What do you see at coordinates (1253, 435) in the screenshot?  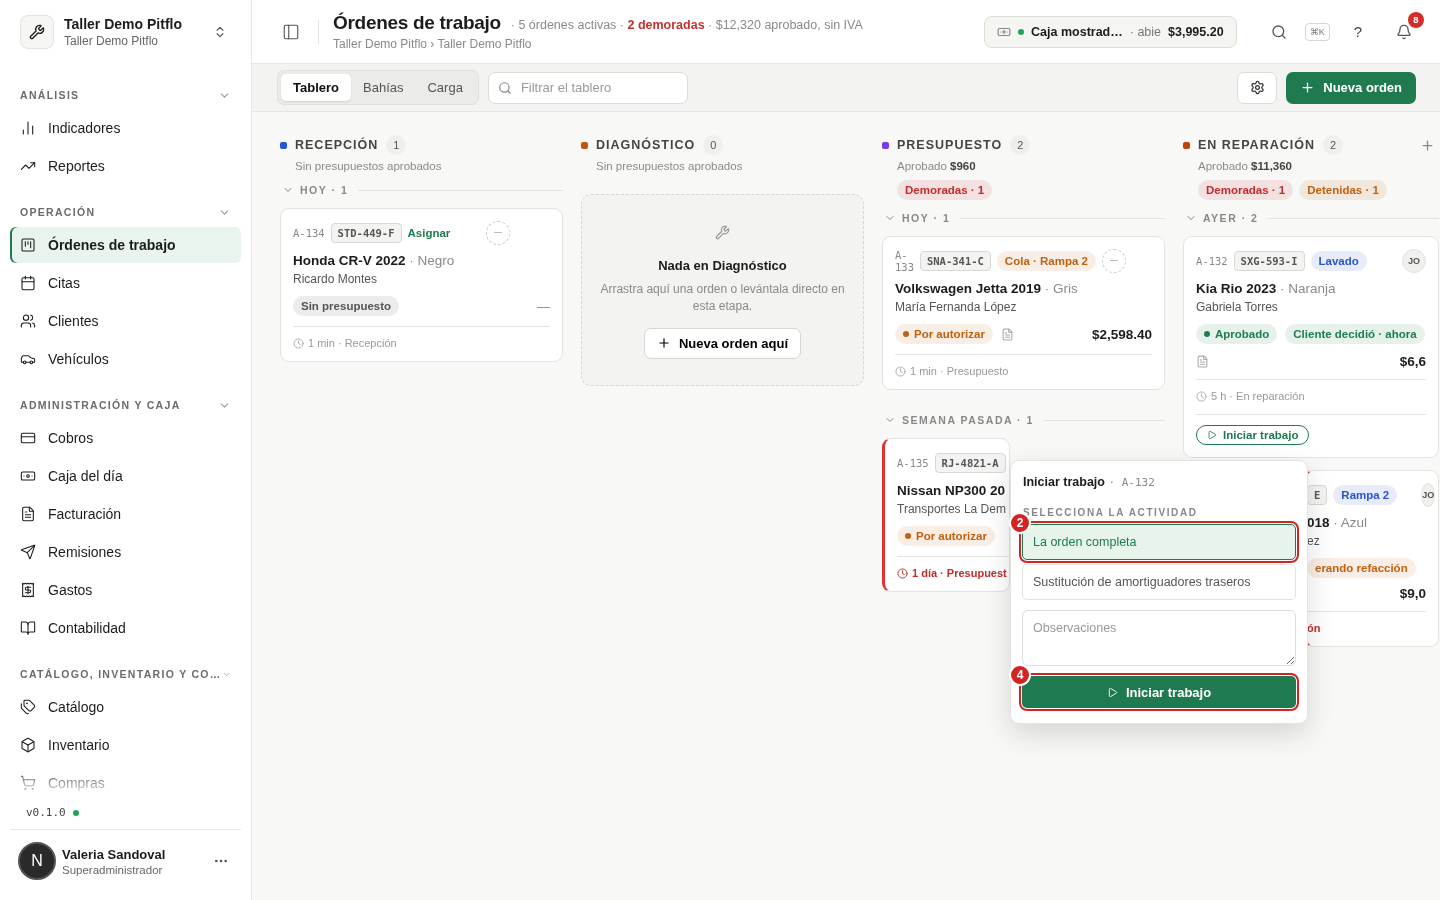 I see `start-work-button: Iniciar trabajo` at bounding box center [1253, 435].